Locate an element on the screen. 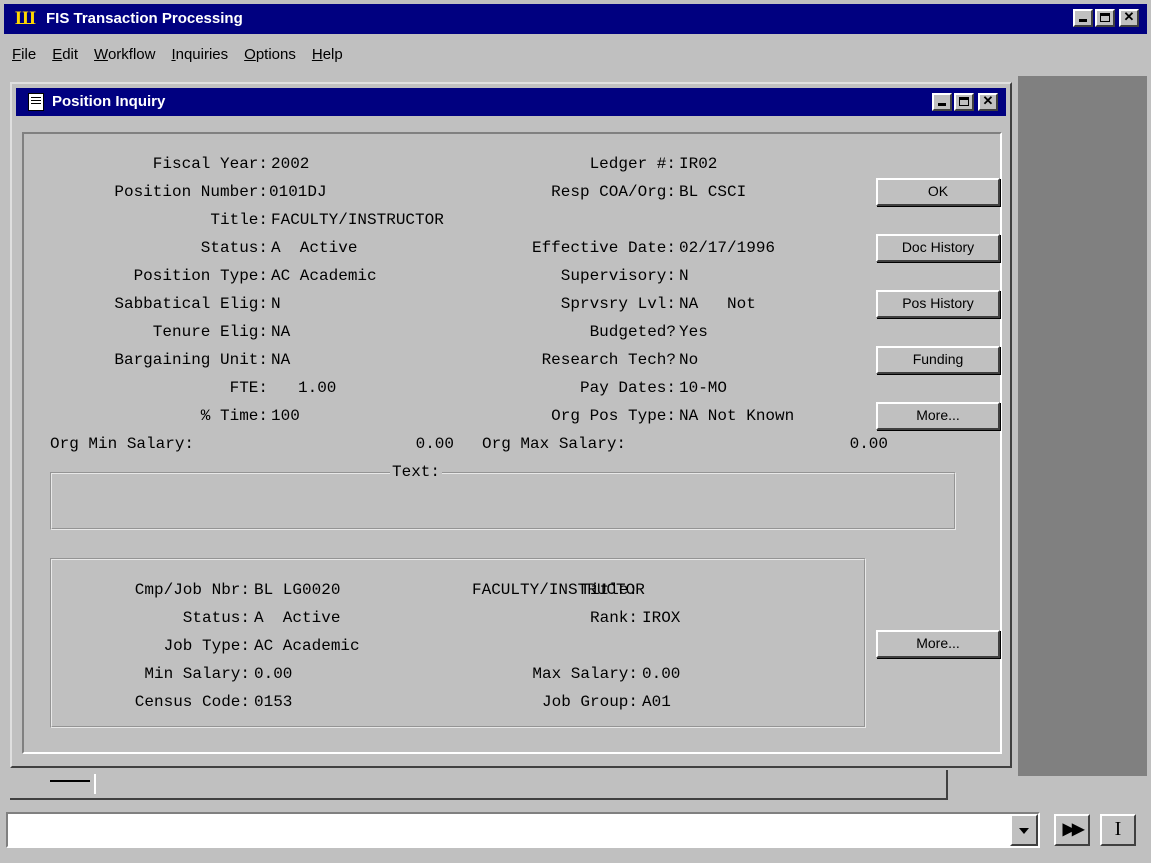 The width and height of the screenshot is (1151, 863). menu-file: File is located at coordinates (24, 56).